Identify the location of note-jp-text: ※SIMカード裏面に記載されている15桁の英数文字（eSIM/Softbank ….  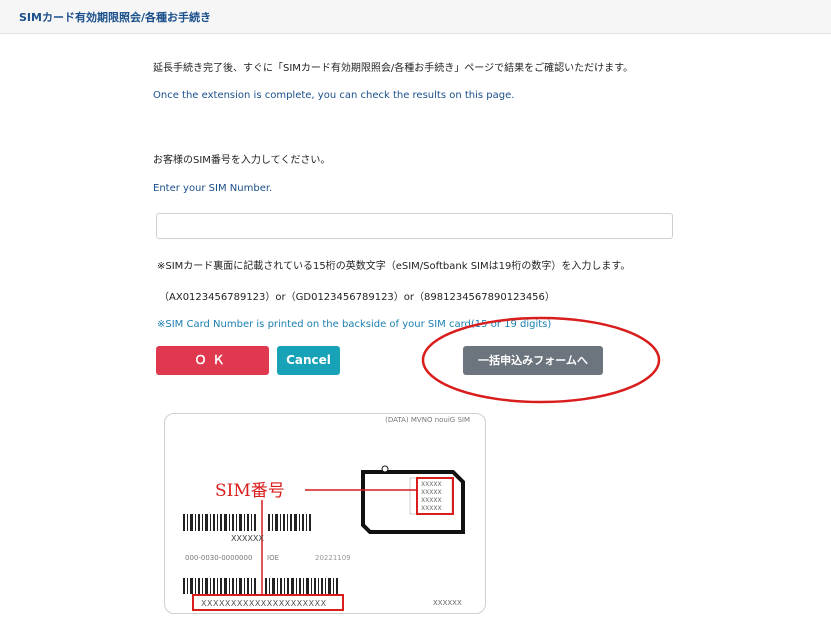
(394, 266).